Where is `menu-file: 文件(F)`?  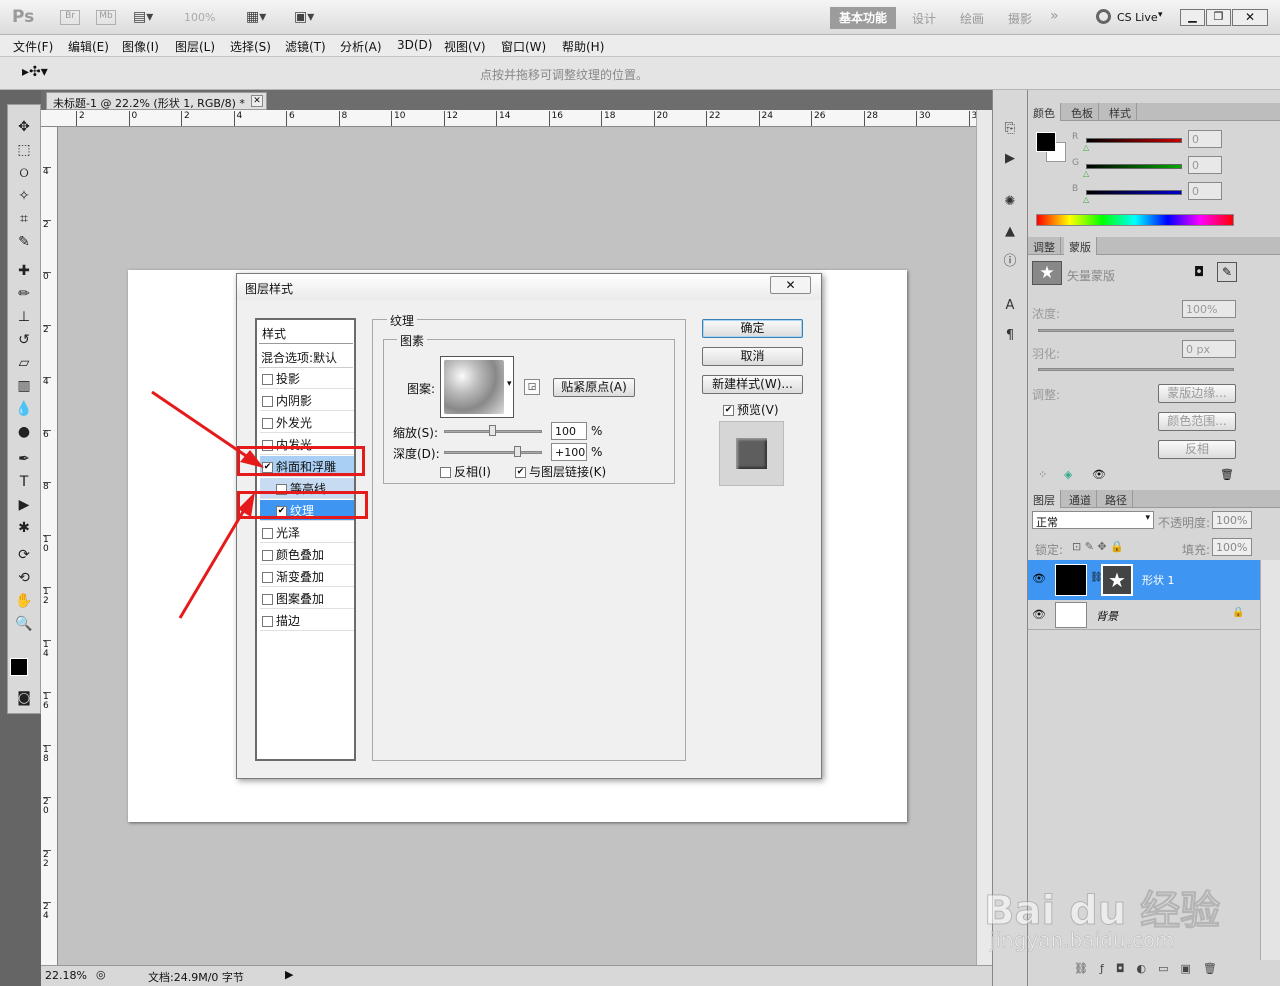 menu-file: 文件(F) is located at coordinates (33, 46).